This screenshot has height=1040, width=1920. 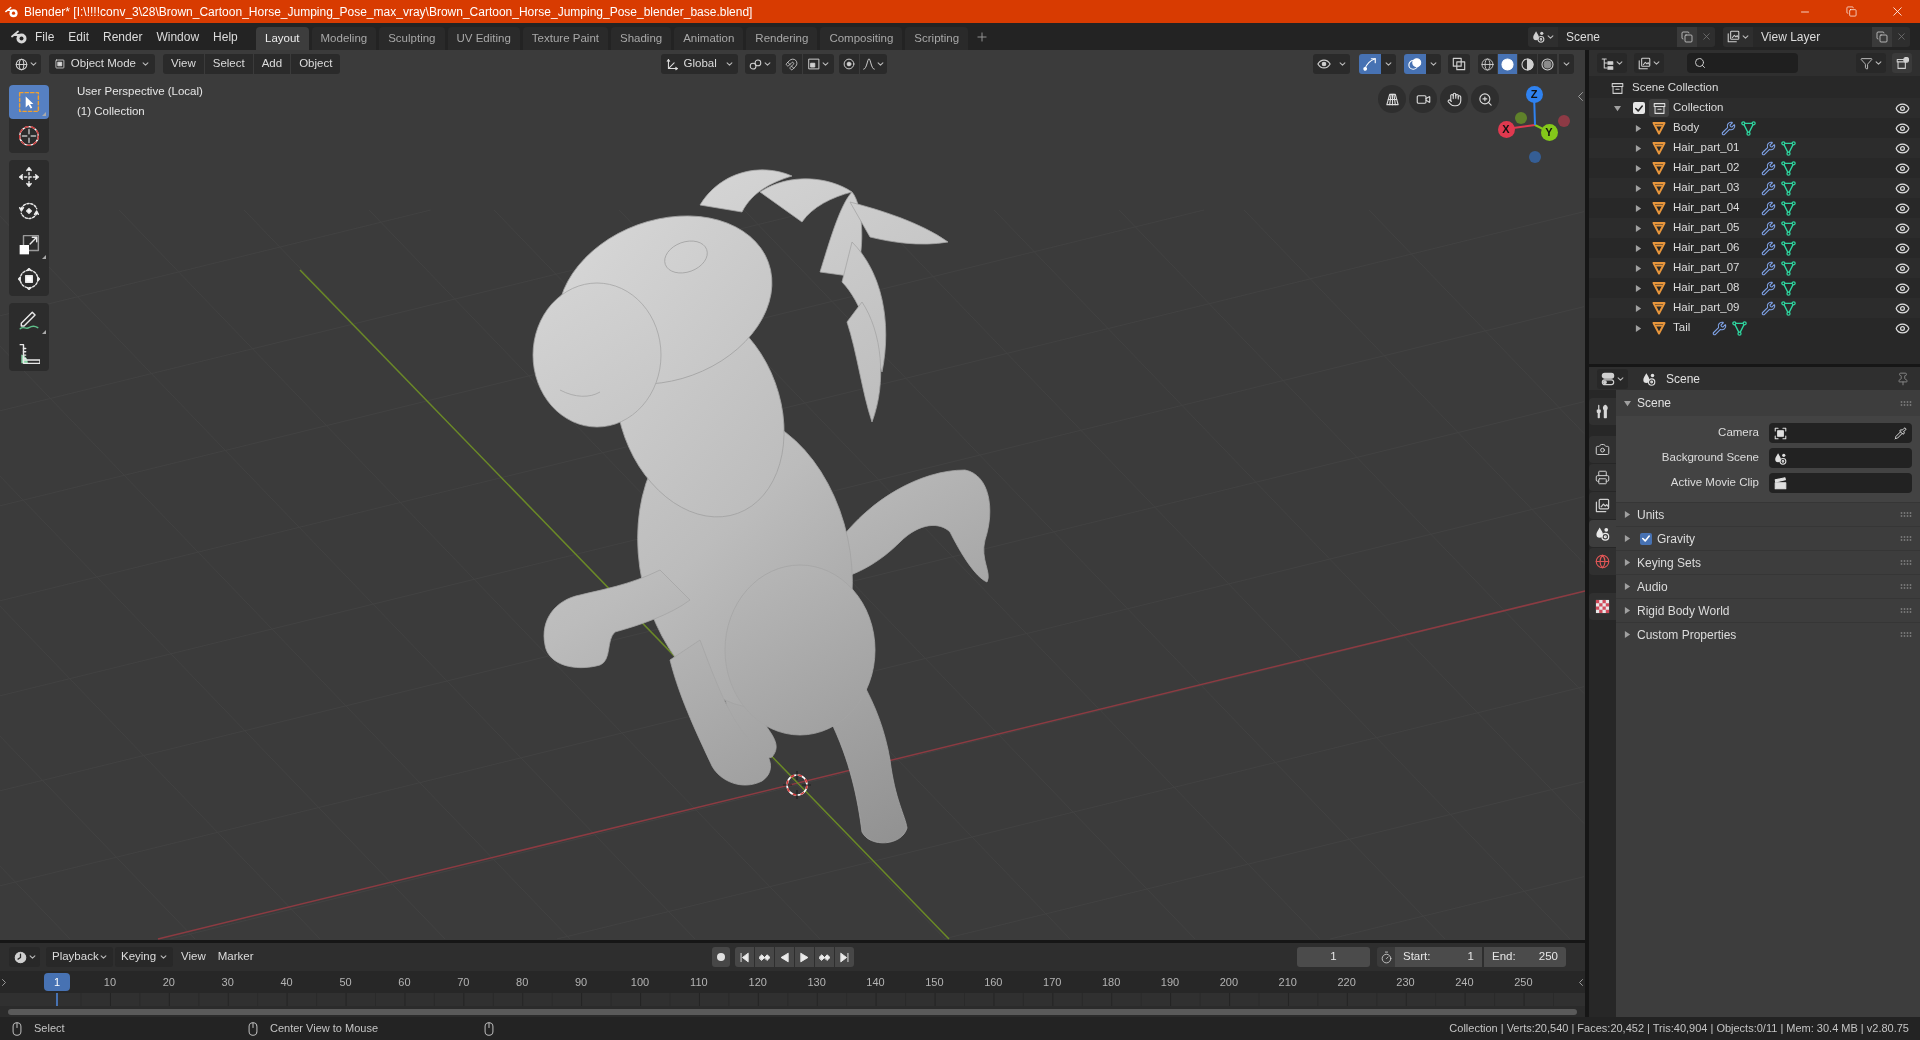 What do you see at coordinates (1639, 108) in the screenshot?
I see `collection-checkbox` at bounding box center [1639, 108].